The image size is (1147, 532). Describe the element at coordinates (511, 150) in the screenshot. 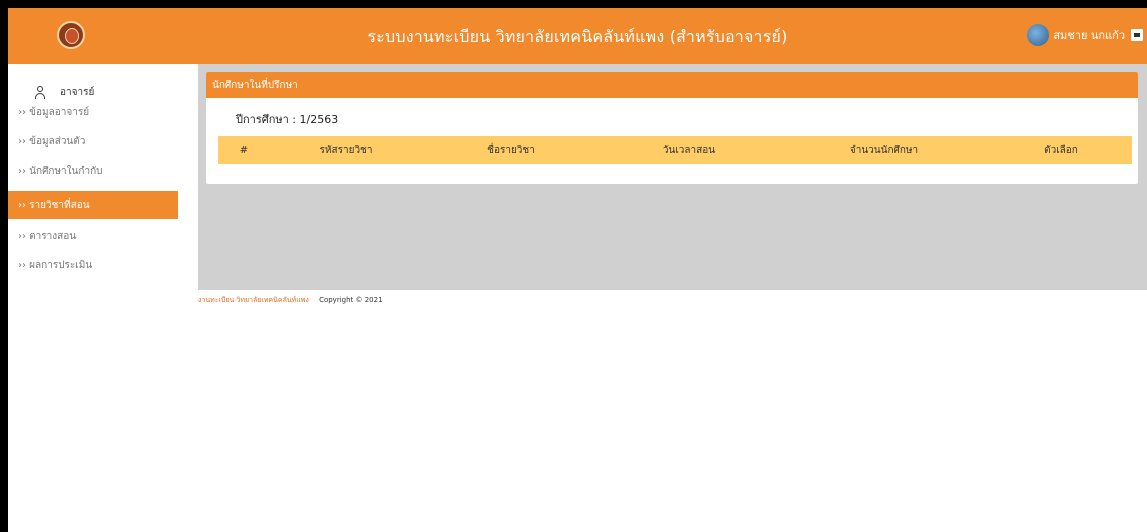

I see `col-course-name: ชื่อรายวิชา` at that location.